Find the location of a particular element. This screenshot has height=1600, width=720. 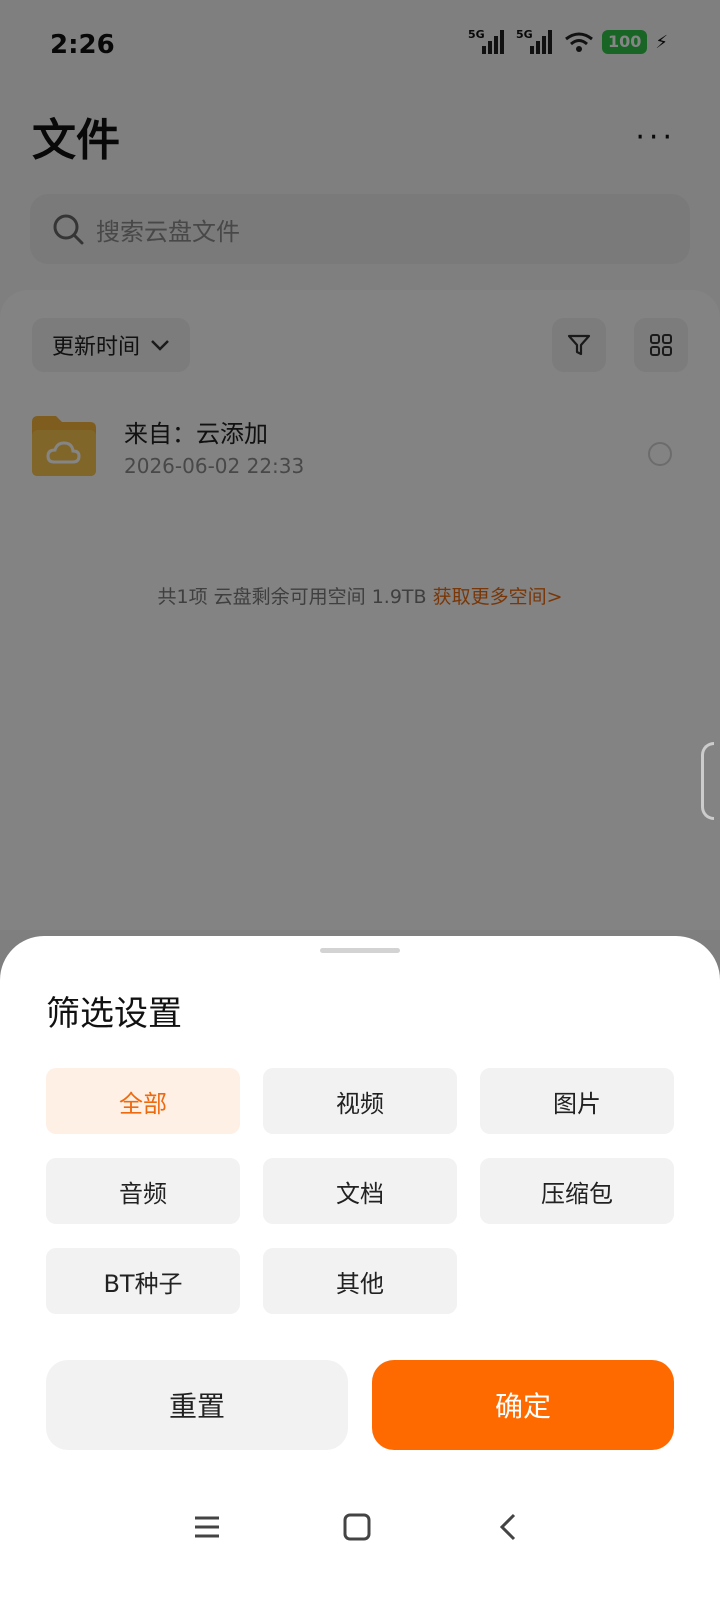

filter-option-all: 全部 is located at coordinates (143, 1101).